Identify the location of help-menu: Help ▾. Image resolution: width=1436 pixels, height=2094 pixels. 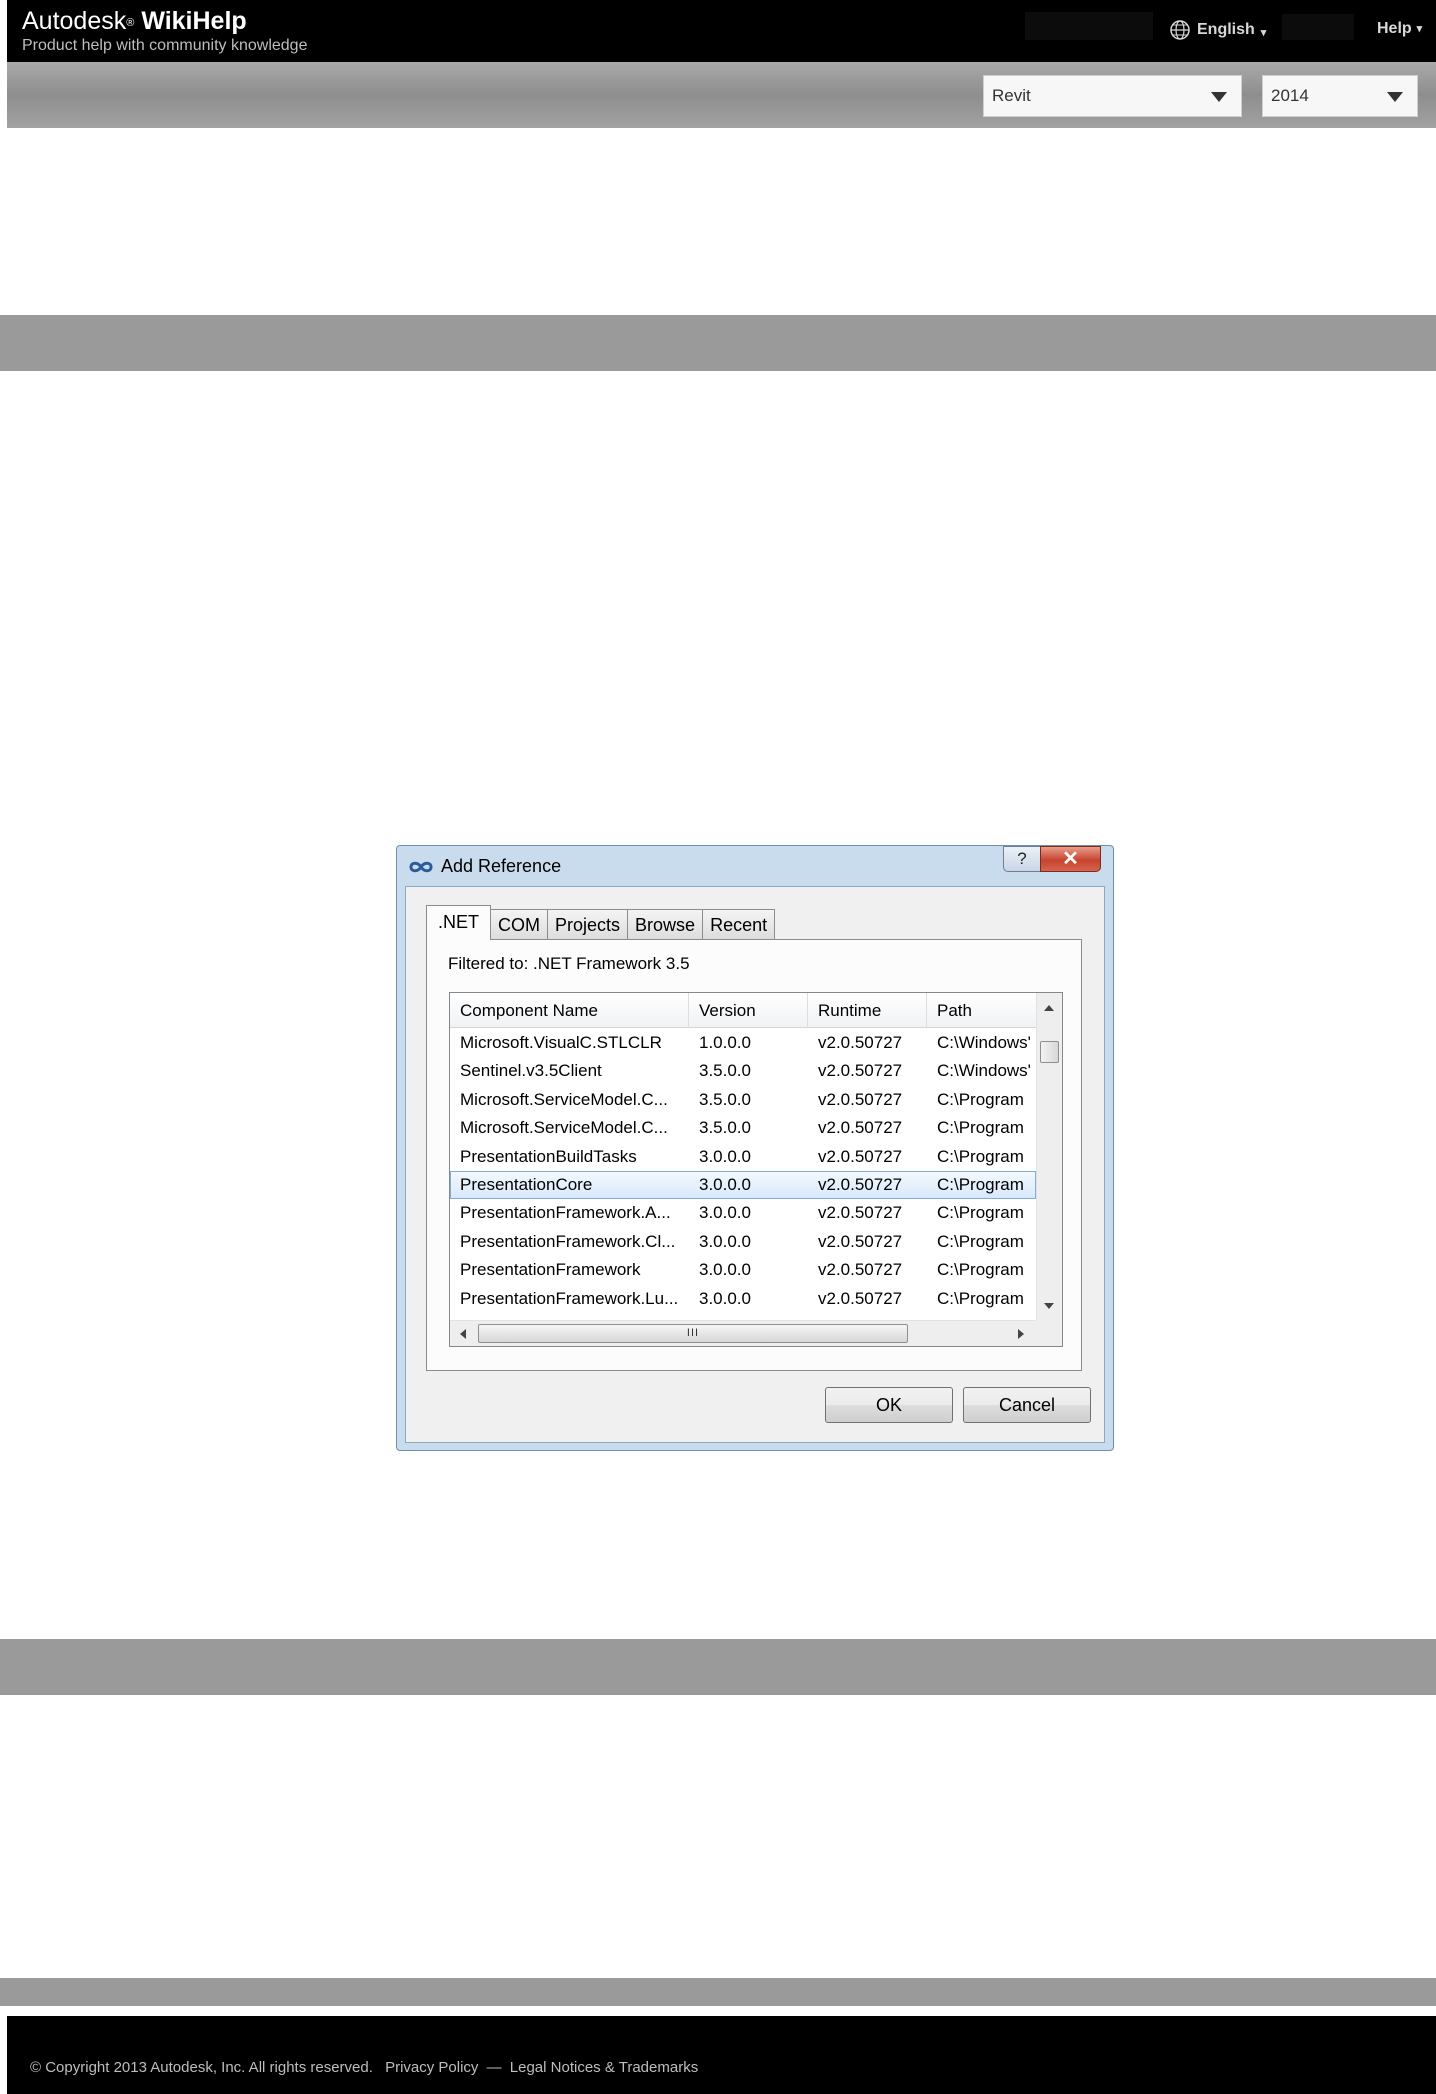
(1399, 29).